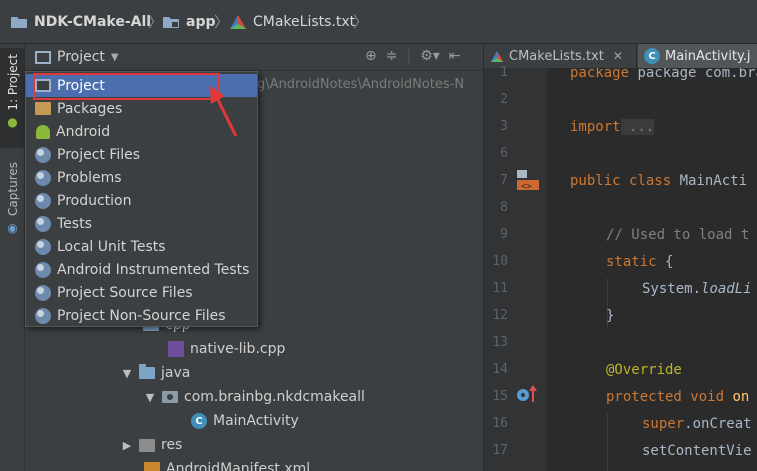 The height and width of the screenshot is (471, 757). What do you see at coordinates (152, 466) in the screenshot?
I see `xml-file-icon` at bounding box center [152, 466].